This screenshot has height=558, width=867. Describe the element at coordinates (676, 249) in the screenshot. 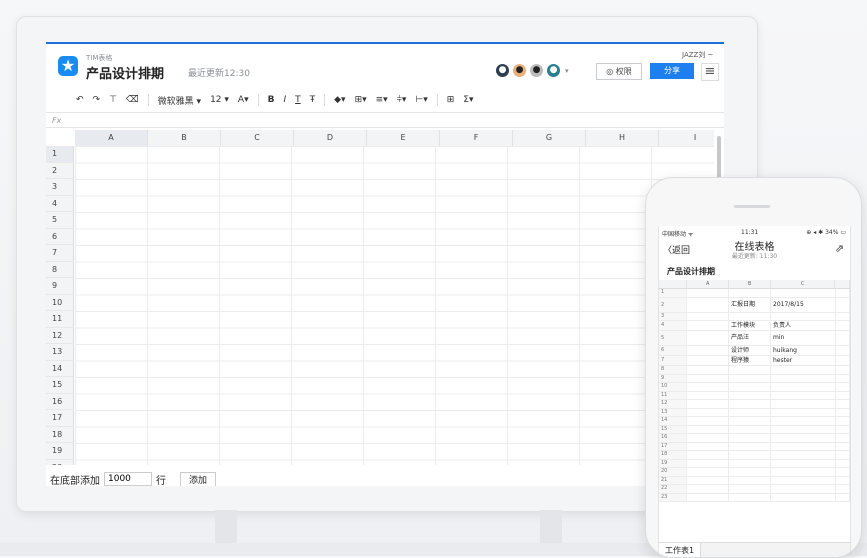

I see `back-button: 〈返回` at that location.